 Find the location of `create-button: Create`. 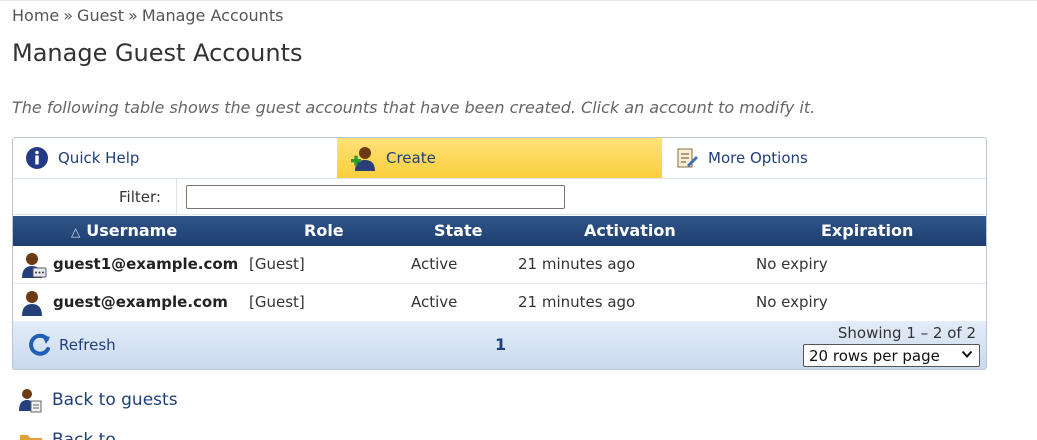

create-button: Create is located at coordinates (499, 158).